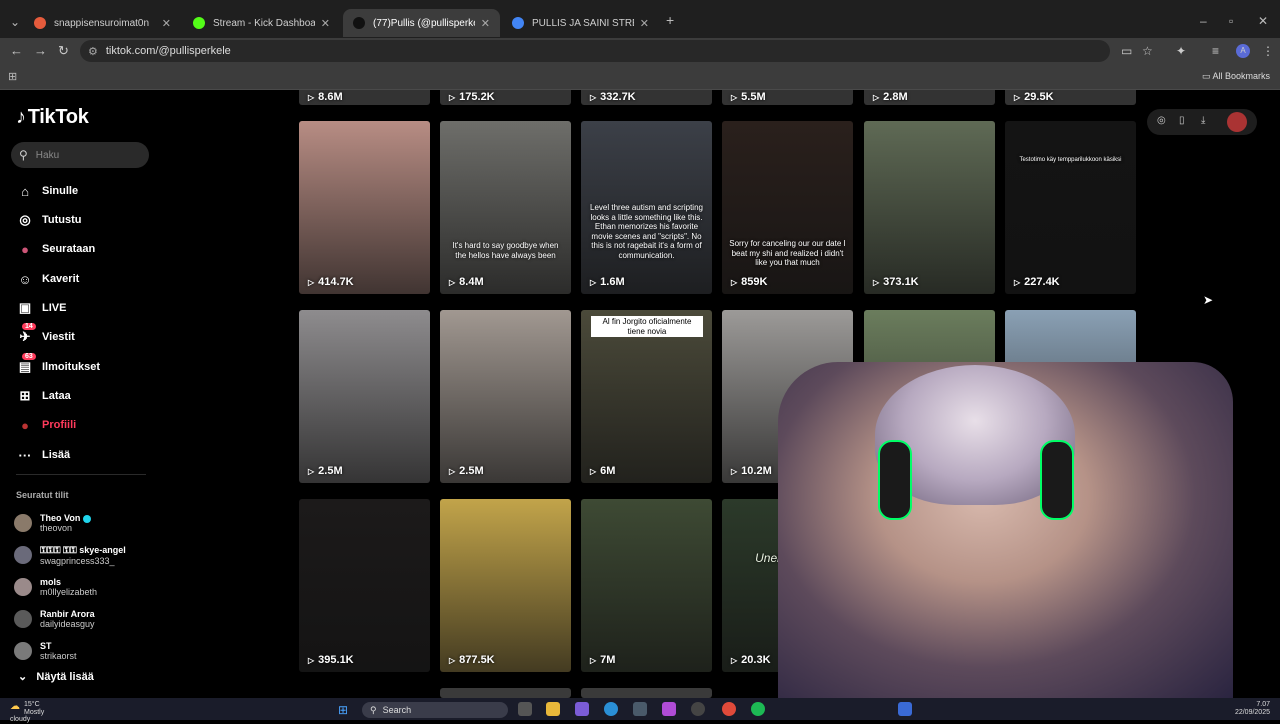  Describe the element at coordinates (102, 23) in the screenshot. I see `browser-tab: snappisensuroimat0n ✕` at that location.